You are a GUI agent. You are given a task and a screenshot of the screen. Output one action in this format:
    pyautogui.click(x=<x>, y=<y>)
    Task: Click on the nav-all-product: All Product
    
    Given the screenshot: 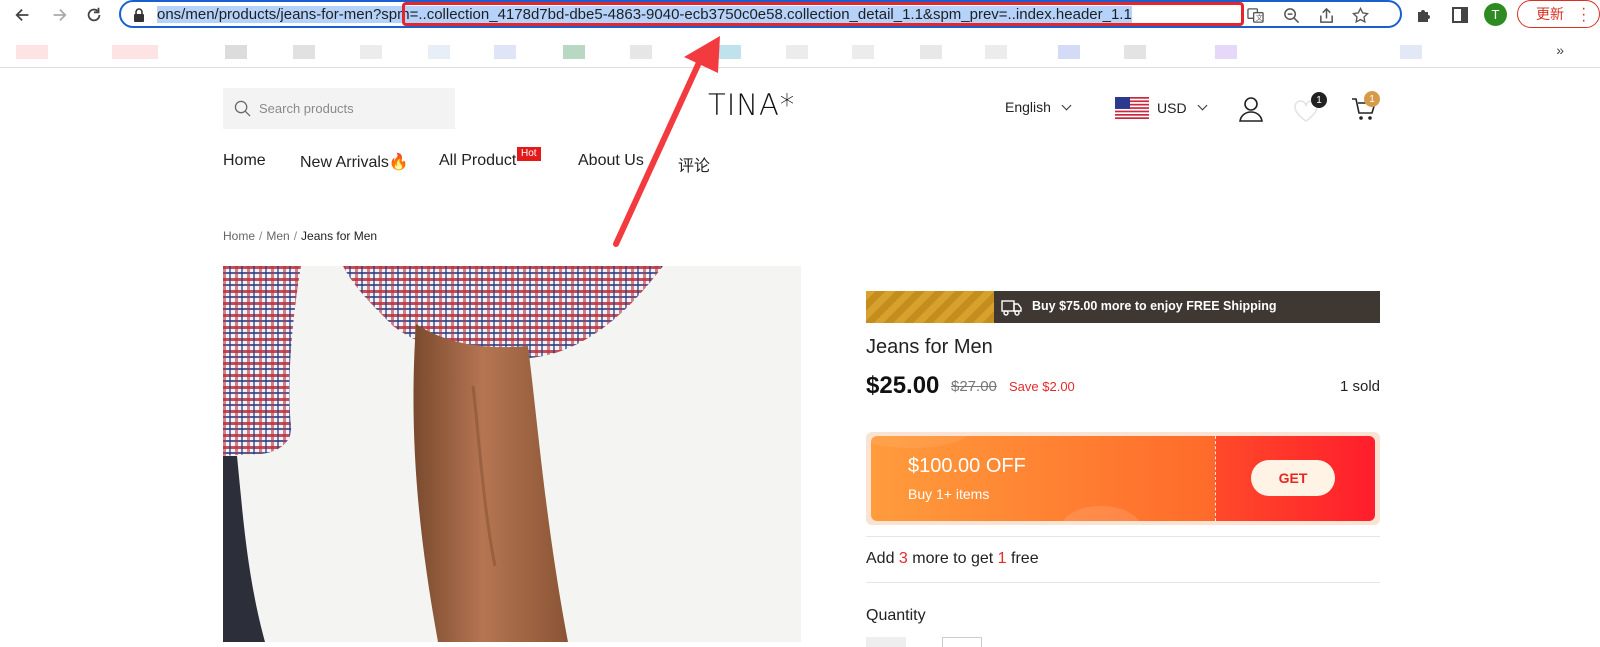 What is the action you would take?
    pyautogui.click(x=477, y=161)
    